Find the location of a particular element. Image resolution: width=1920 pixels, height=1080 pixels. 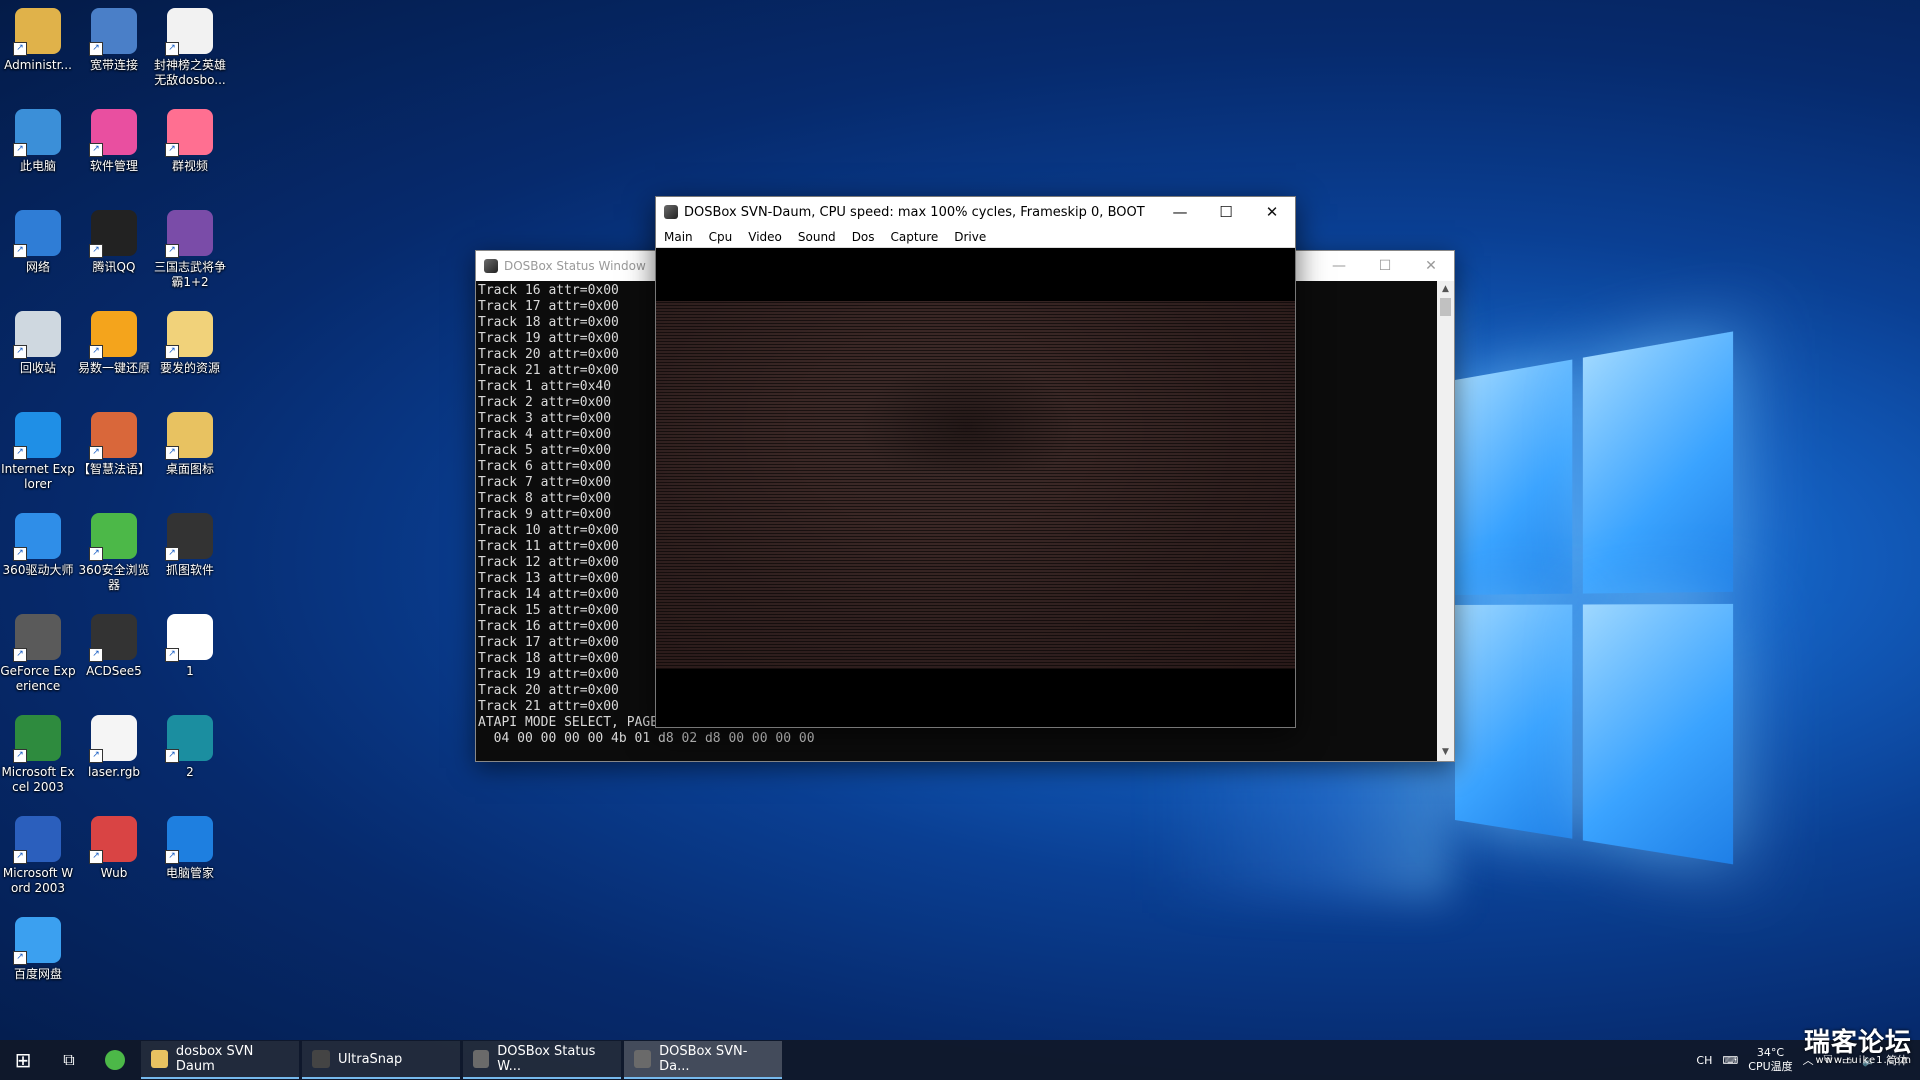

status-window-title: DOSBox Status Window is located at coordinates (575, 266).